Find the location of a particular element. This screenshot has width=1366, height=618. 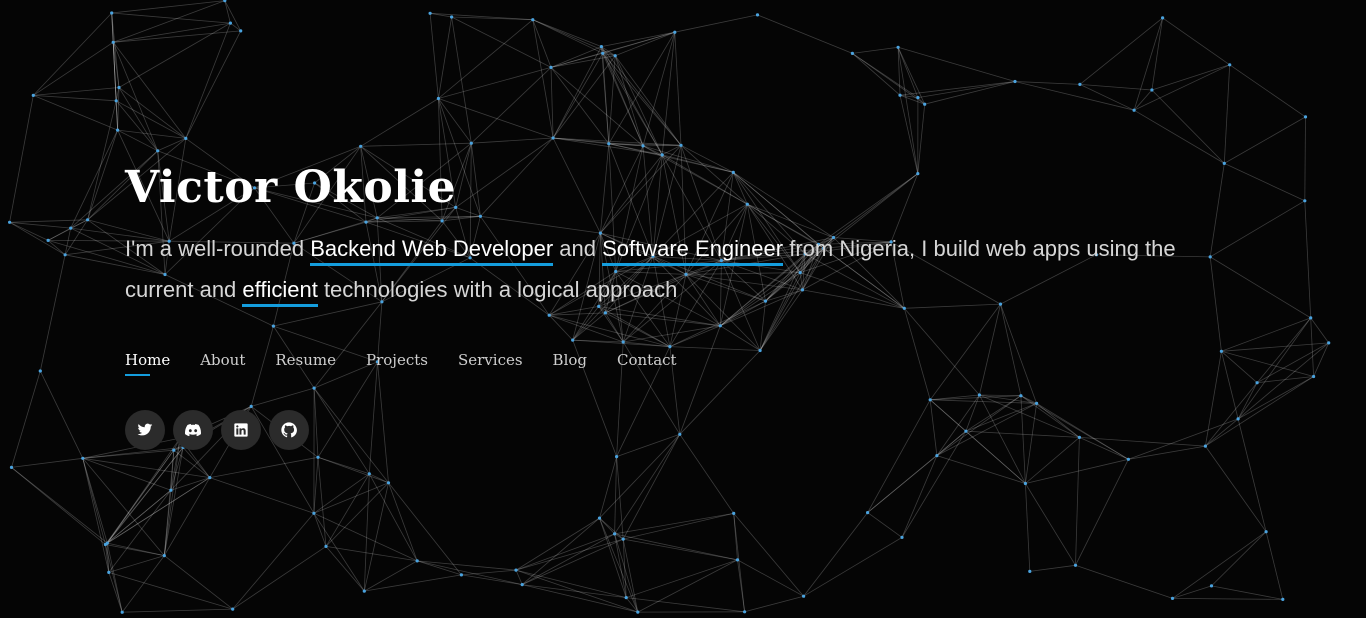

tagline-highlight-backend: Backend Web Developer is located at coordinates (432, 251).